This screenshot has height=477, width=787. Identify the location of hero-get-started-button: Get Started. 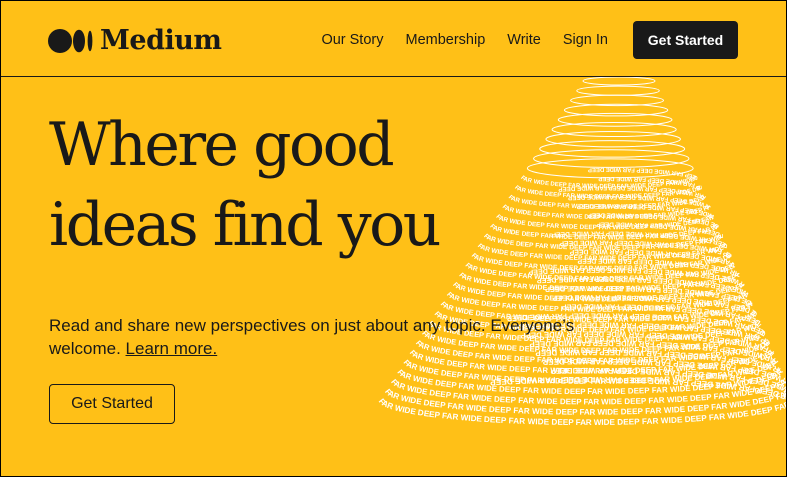
(112, 404).